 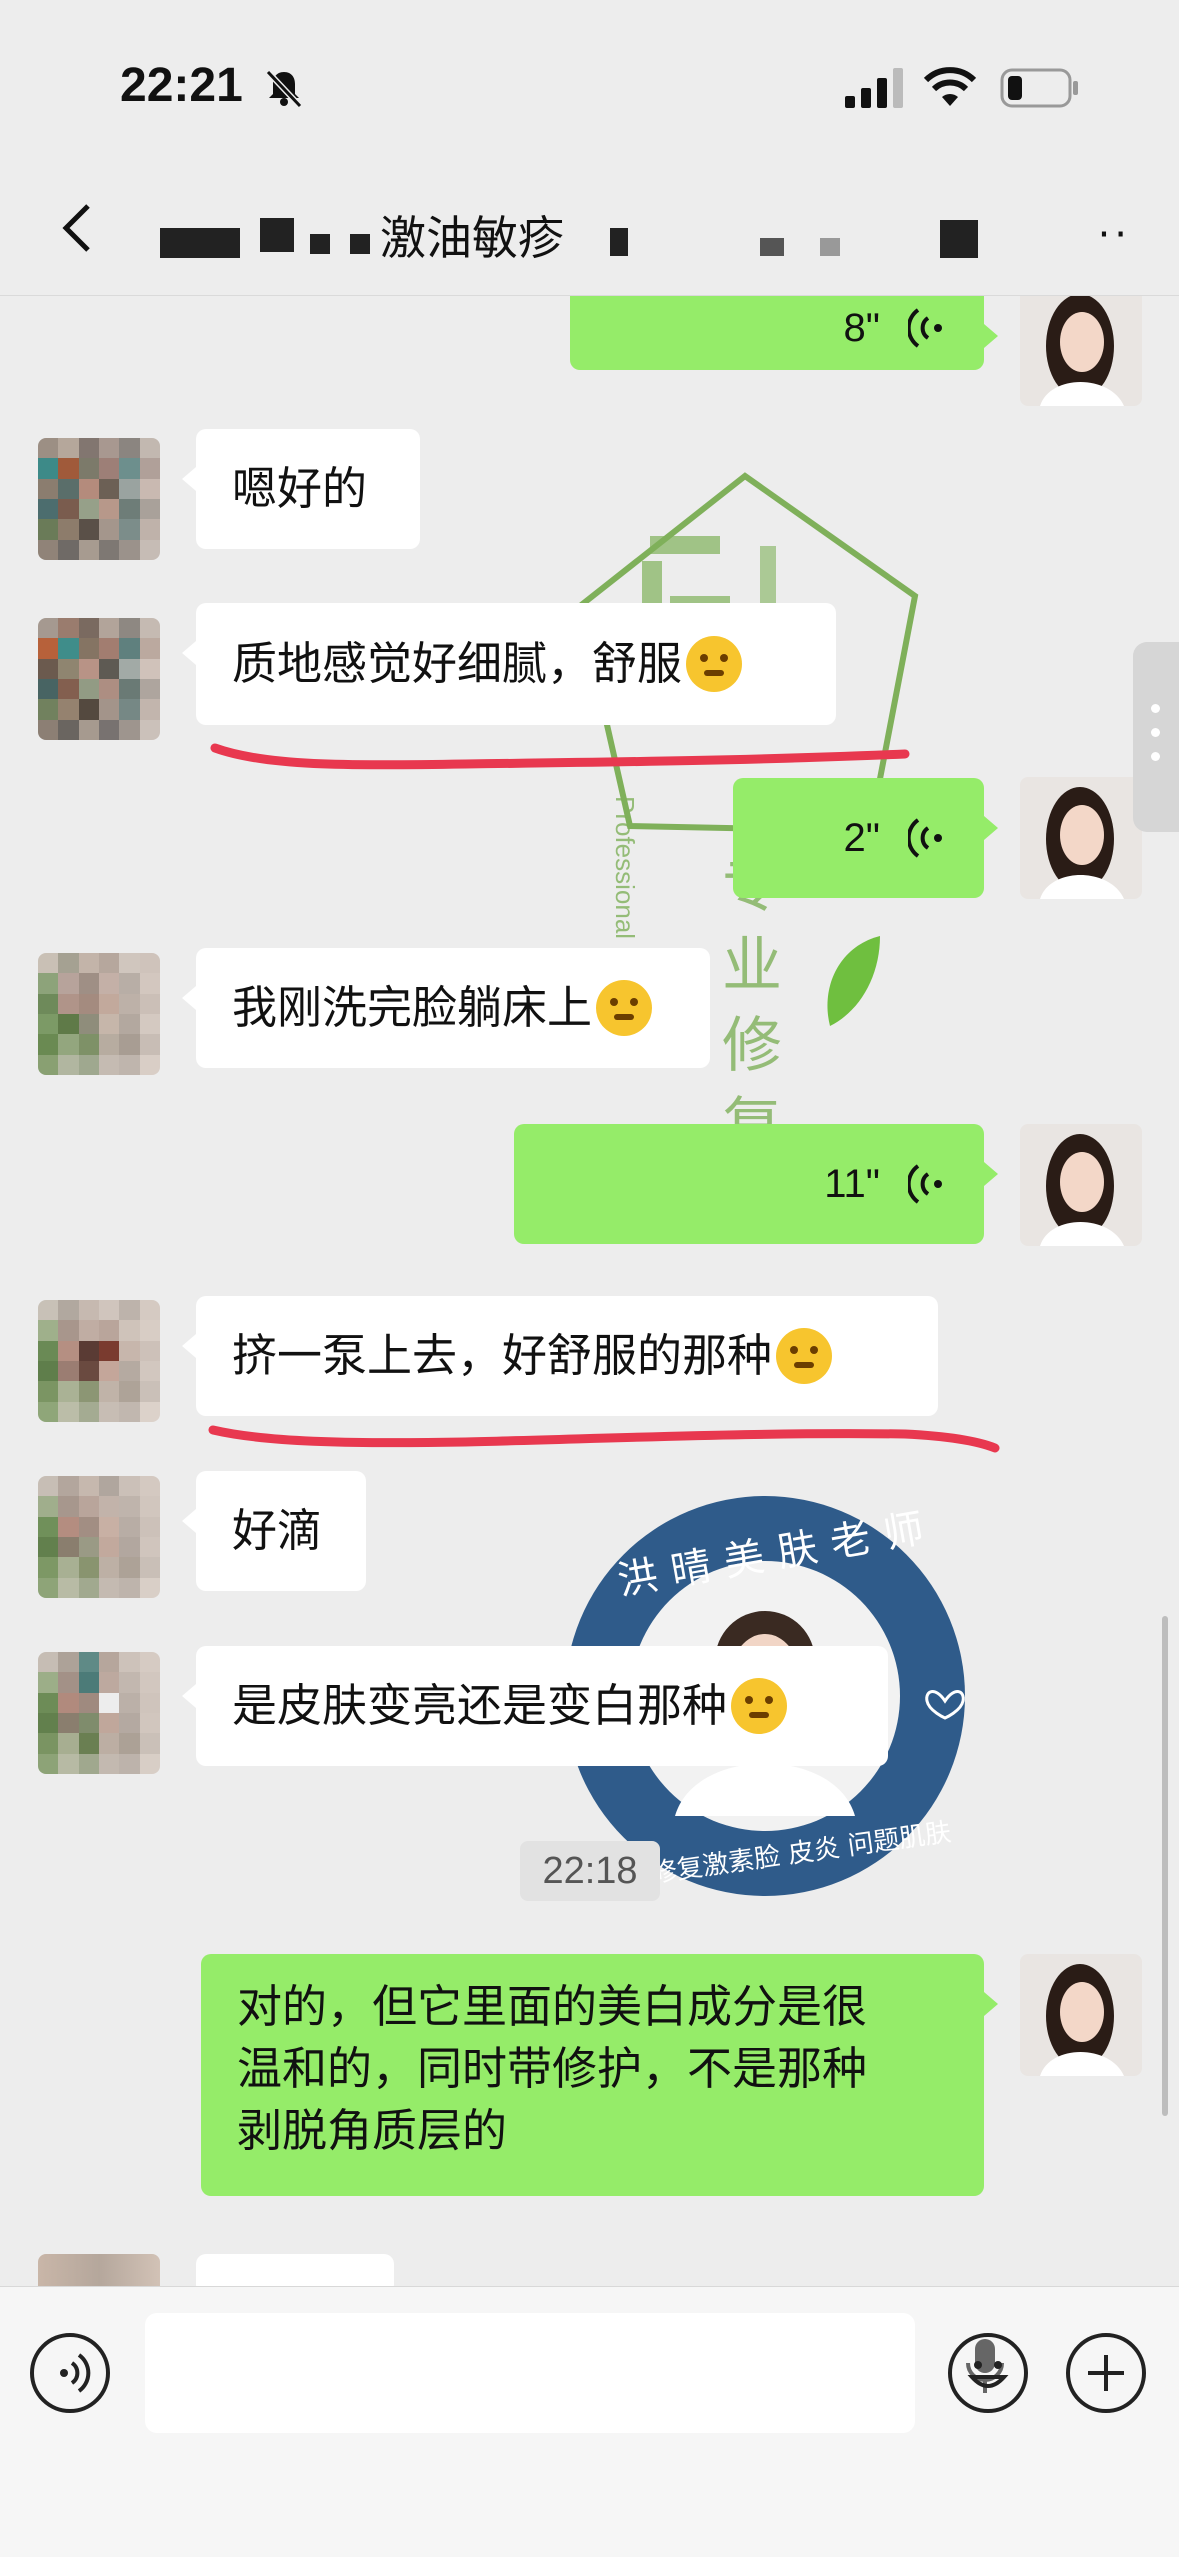 I want to click on text-message: 好滴, so click(x=274, y=1531).